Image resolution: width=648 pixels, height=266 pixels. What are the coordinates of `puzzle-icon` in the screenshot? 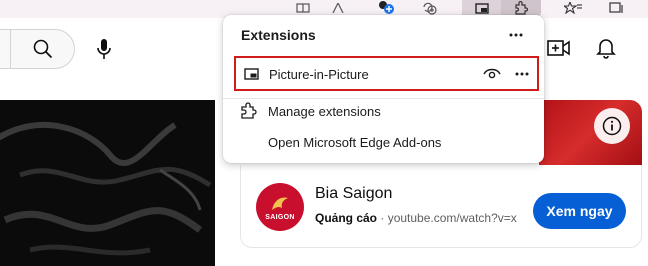 It's located at (248, 111).